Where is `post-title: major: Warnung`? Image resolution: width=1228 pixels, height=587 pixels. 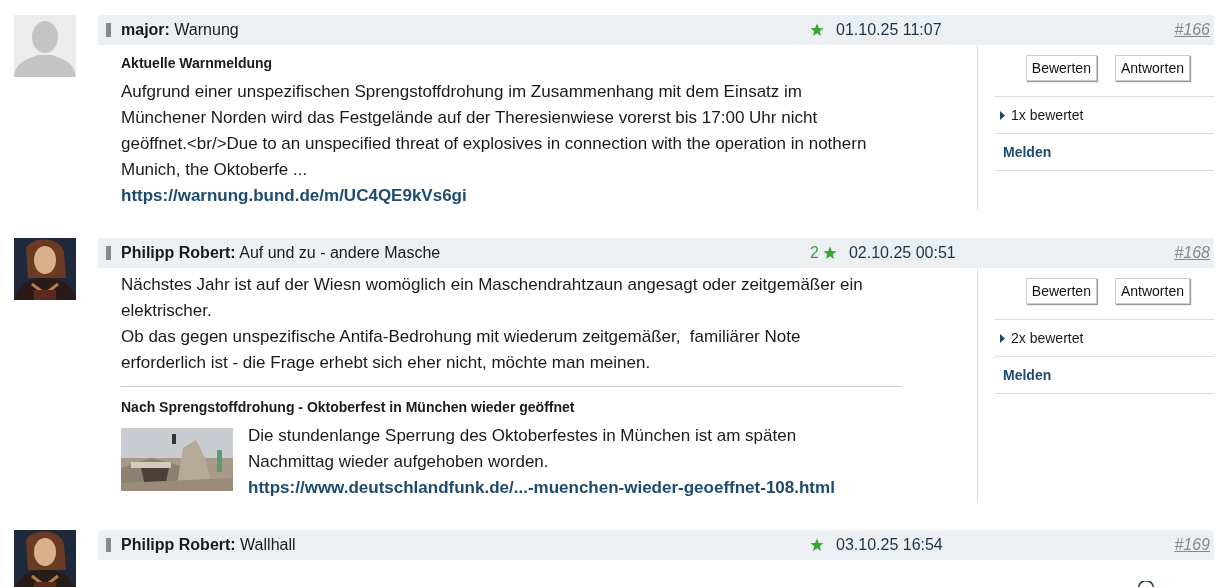
post-title: major: Warnung is located at coordinates (180, 30).